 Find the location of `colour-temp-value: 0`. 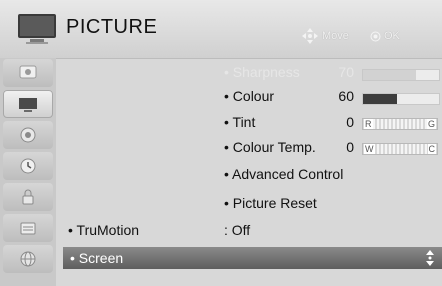

colour-temp-value: 0 is located at coordinates (350, 147).